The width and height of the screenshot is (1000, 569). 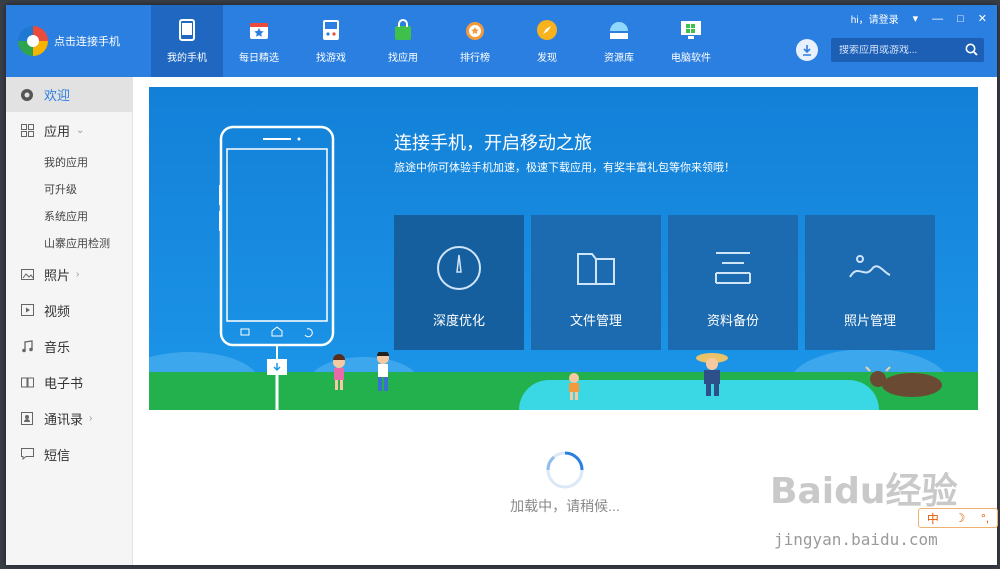 I want to click on download-manager-button, so click(x=807, y=50).